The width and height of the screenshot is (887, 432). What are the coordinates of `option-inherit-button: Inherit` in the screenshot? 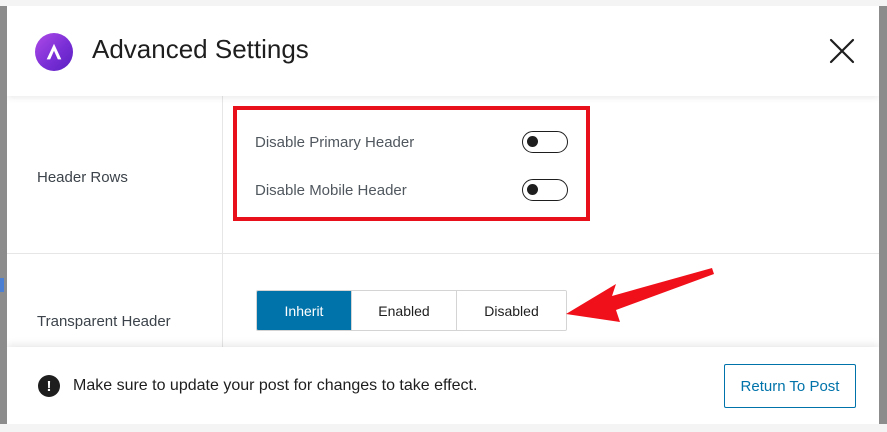 It's located at (304, 310).